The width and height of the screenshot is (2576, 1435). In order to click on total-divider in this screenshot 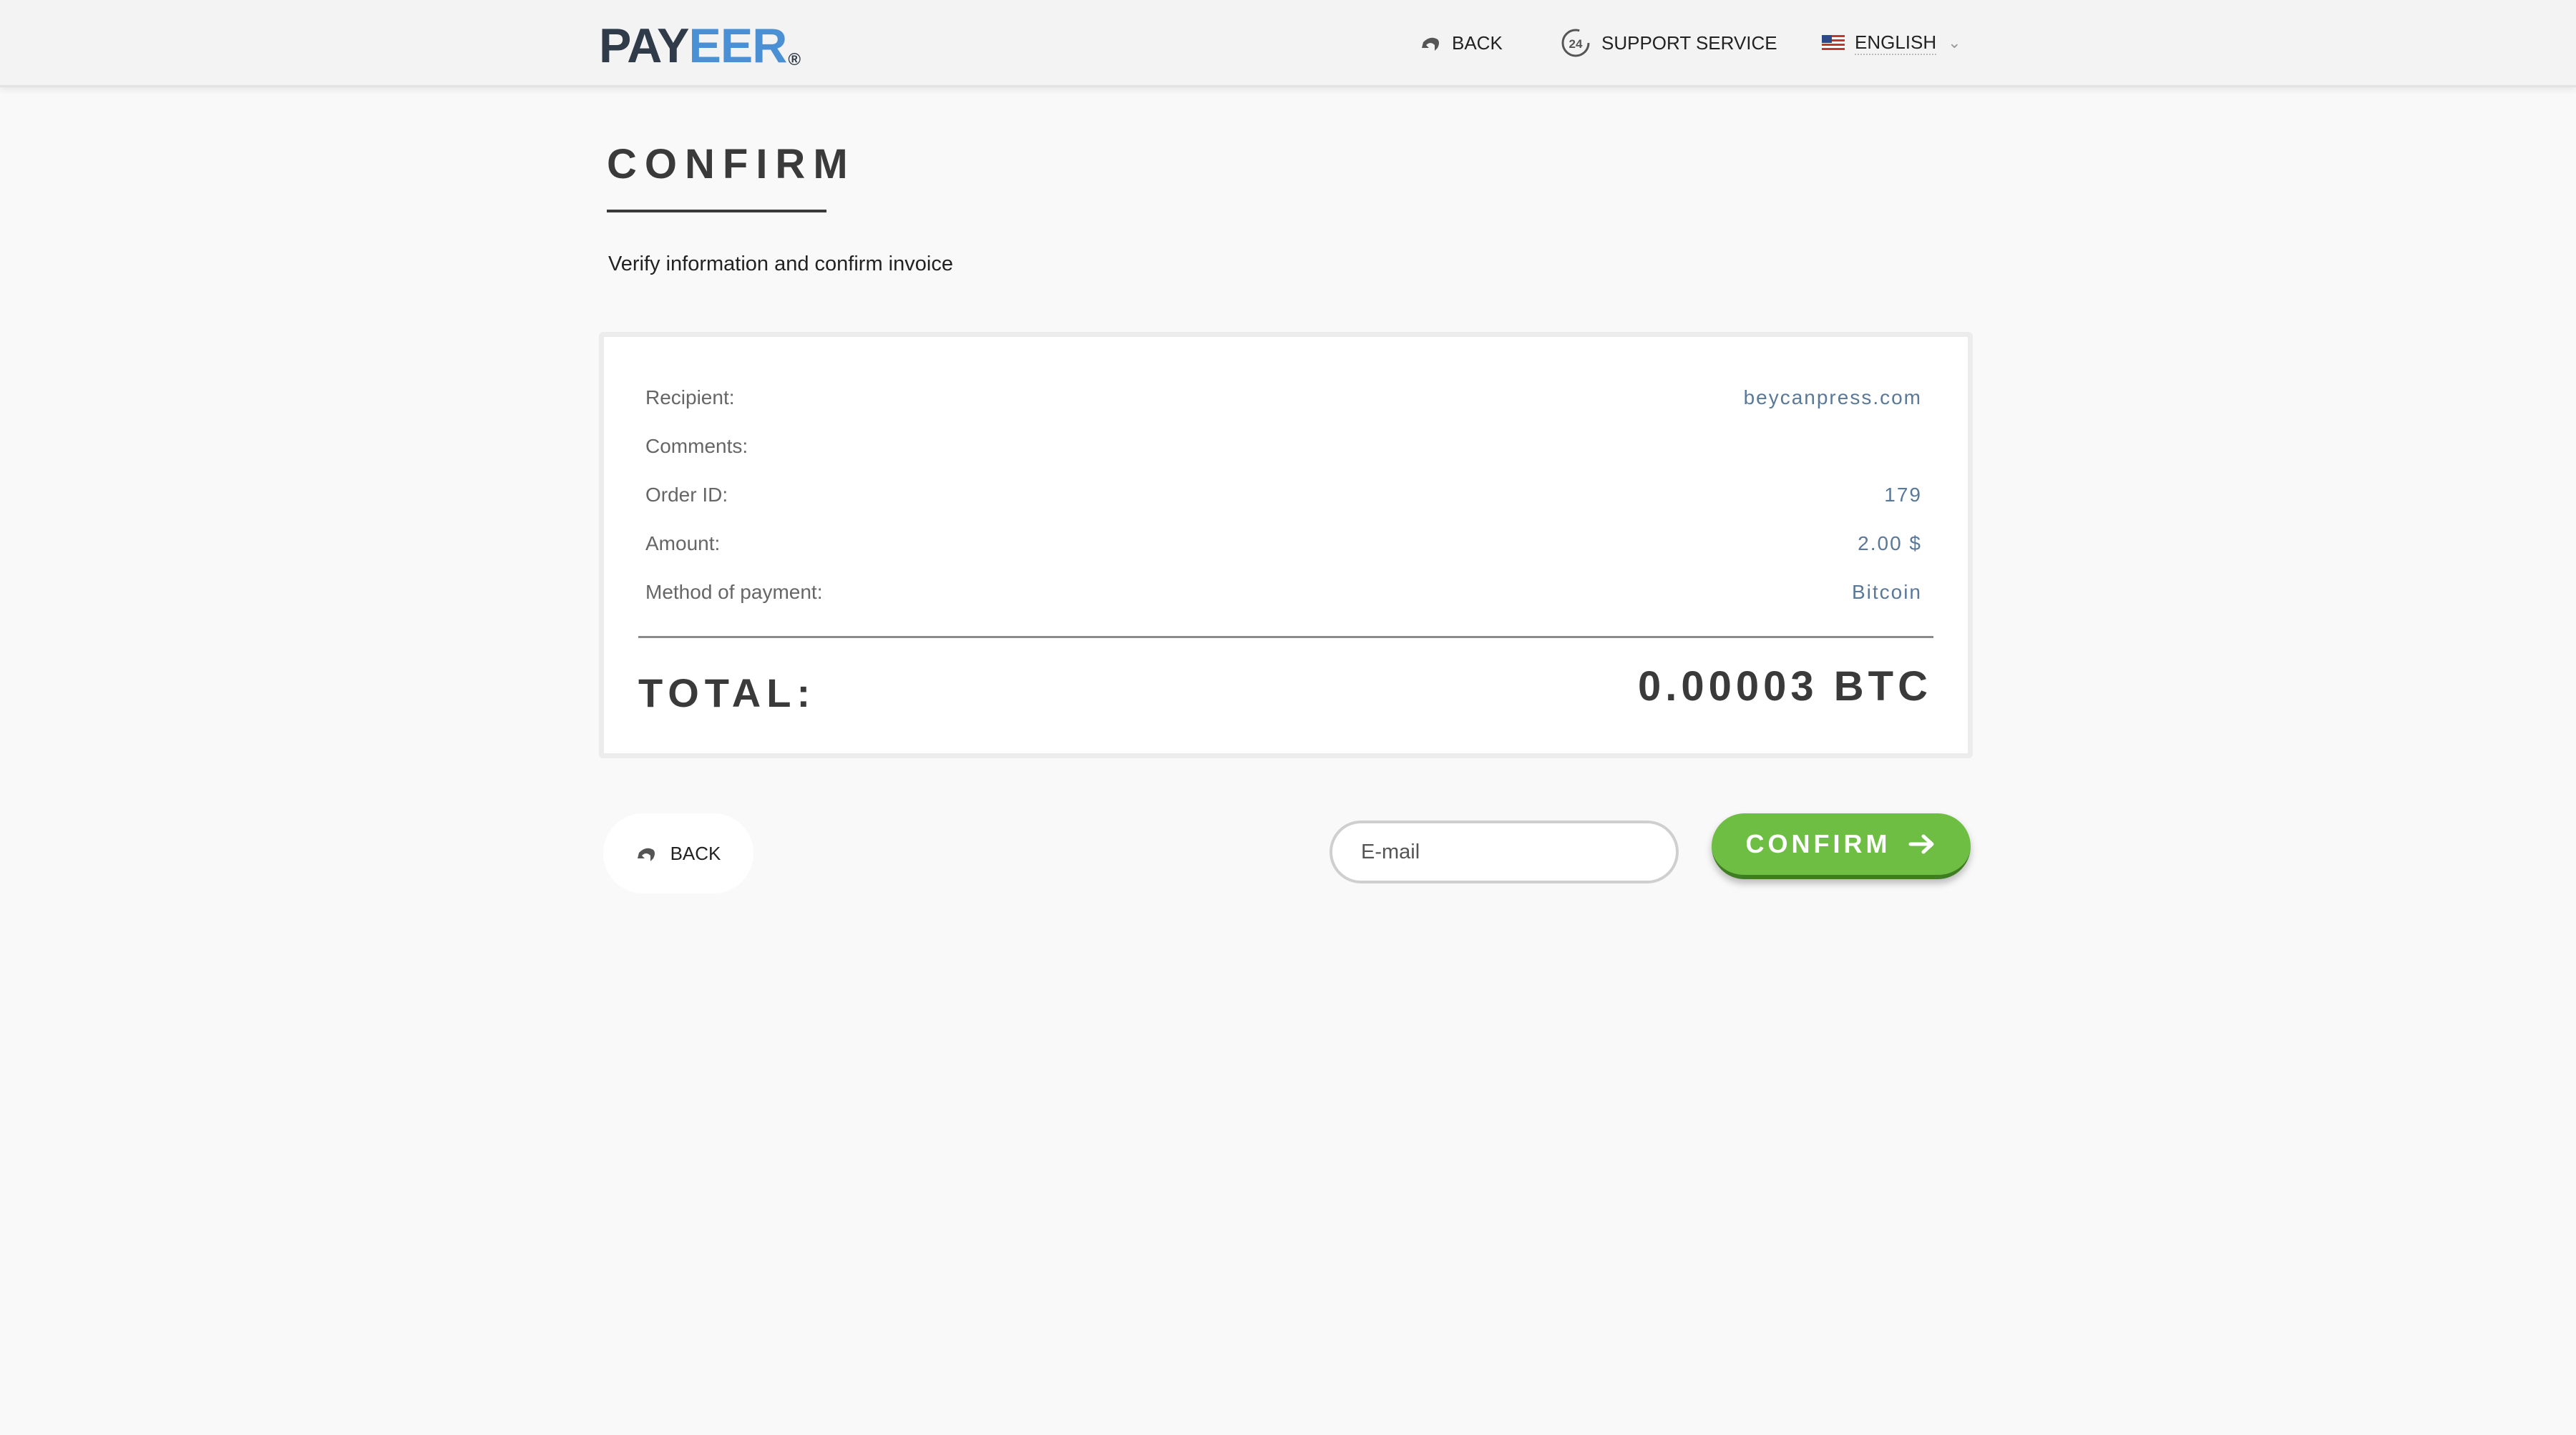, I will do `click(1285, 637)`.